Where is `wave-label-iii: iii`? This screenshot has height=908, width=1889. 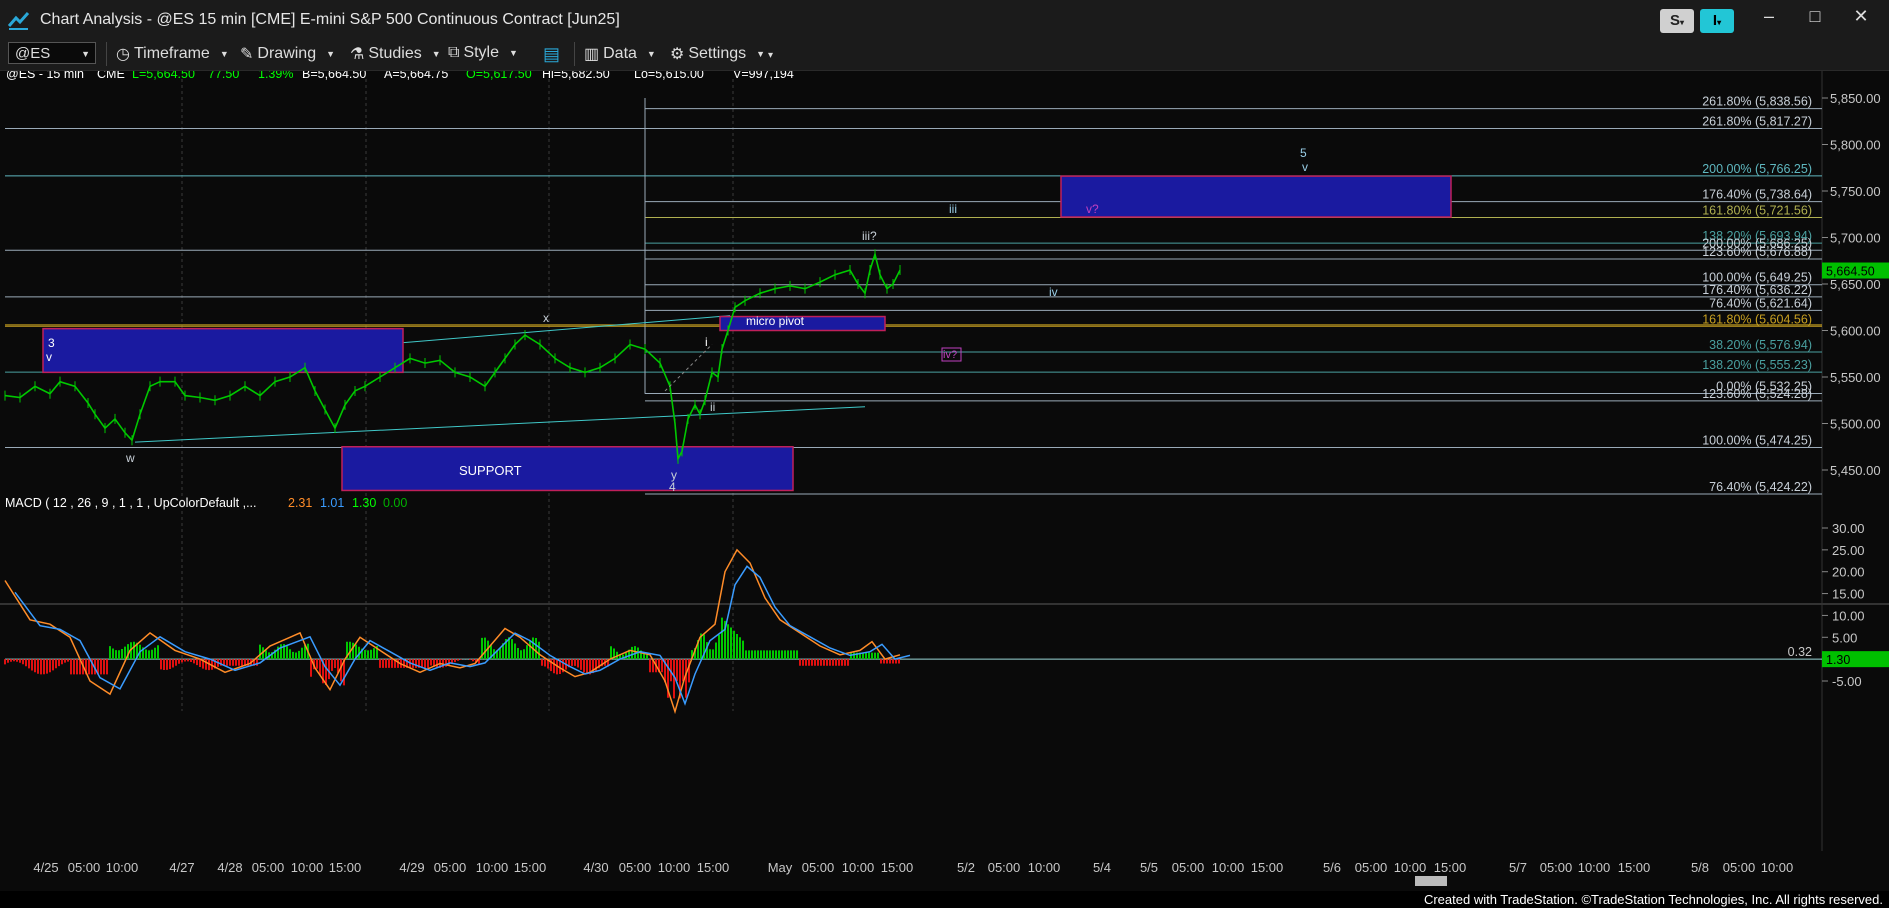
wave-label-iii: iii is located at coordinates (953, 209).